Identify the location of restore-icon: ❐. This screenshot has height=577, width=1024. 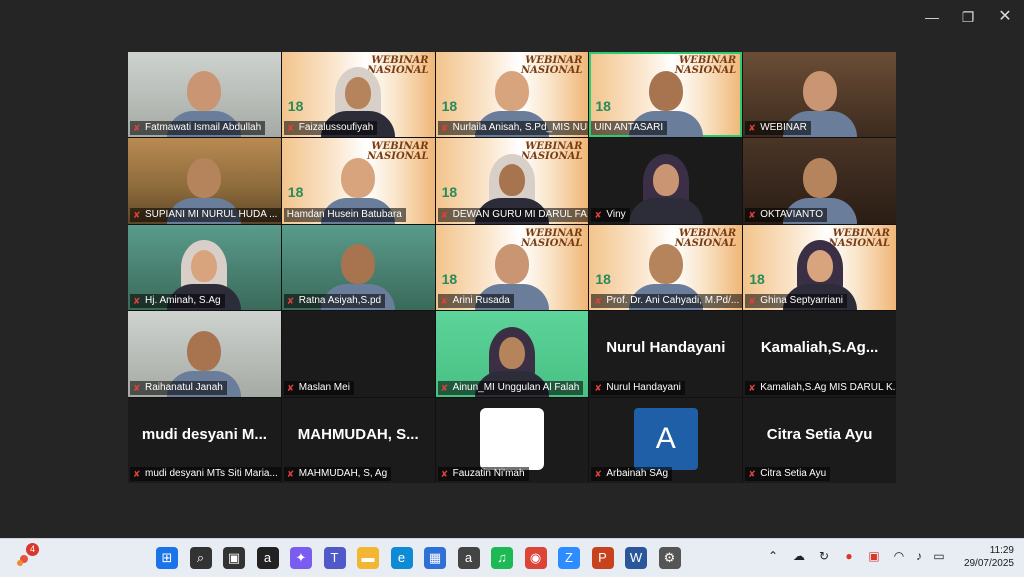
(968, 17).